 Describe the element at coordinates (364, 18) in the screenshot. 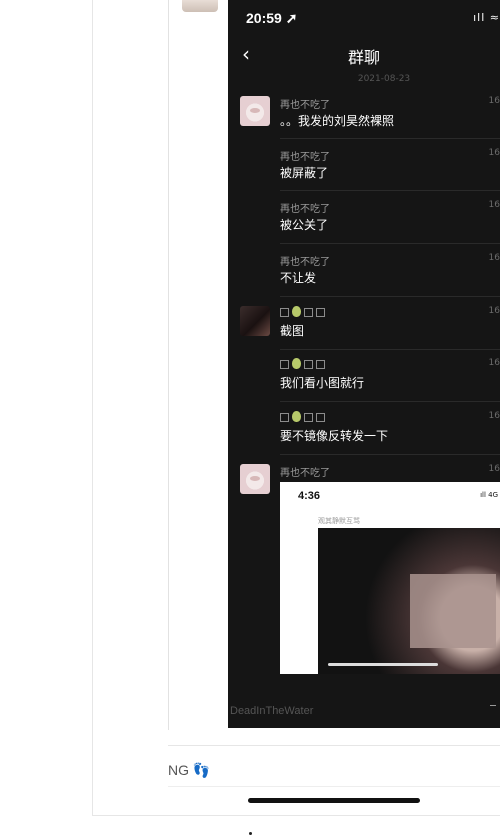

I see `status-bar: 20:59 ➚ ıll ≈` at that location.